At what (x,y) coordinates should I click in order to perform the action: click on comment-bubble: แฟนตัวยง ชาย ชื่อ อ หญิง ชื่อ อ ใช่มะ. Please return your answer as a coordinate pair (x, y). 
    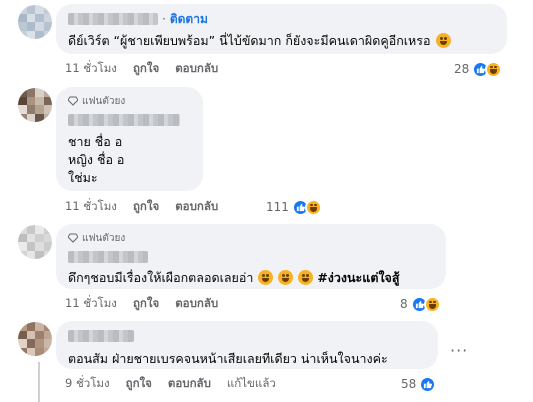
    Looking at the image, I should click on (129, 139).